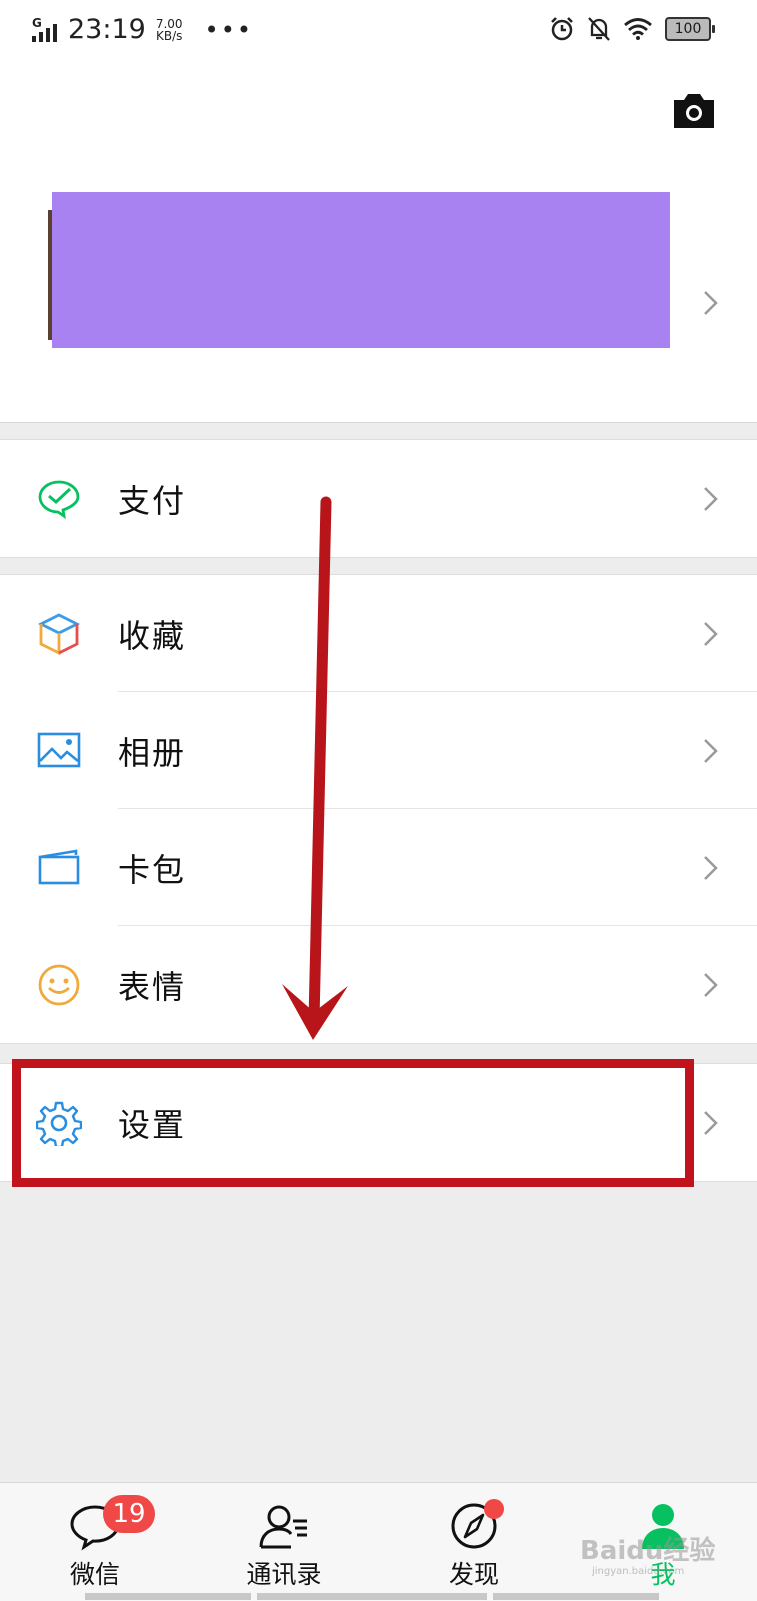 This screenshot has width=757, height=1601. Describe the element at coordinates (473, 1574) in the screenshot. I see `tab-label-discover: 发现` at that location.